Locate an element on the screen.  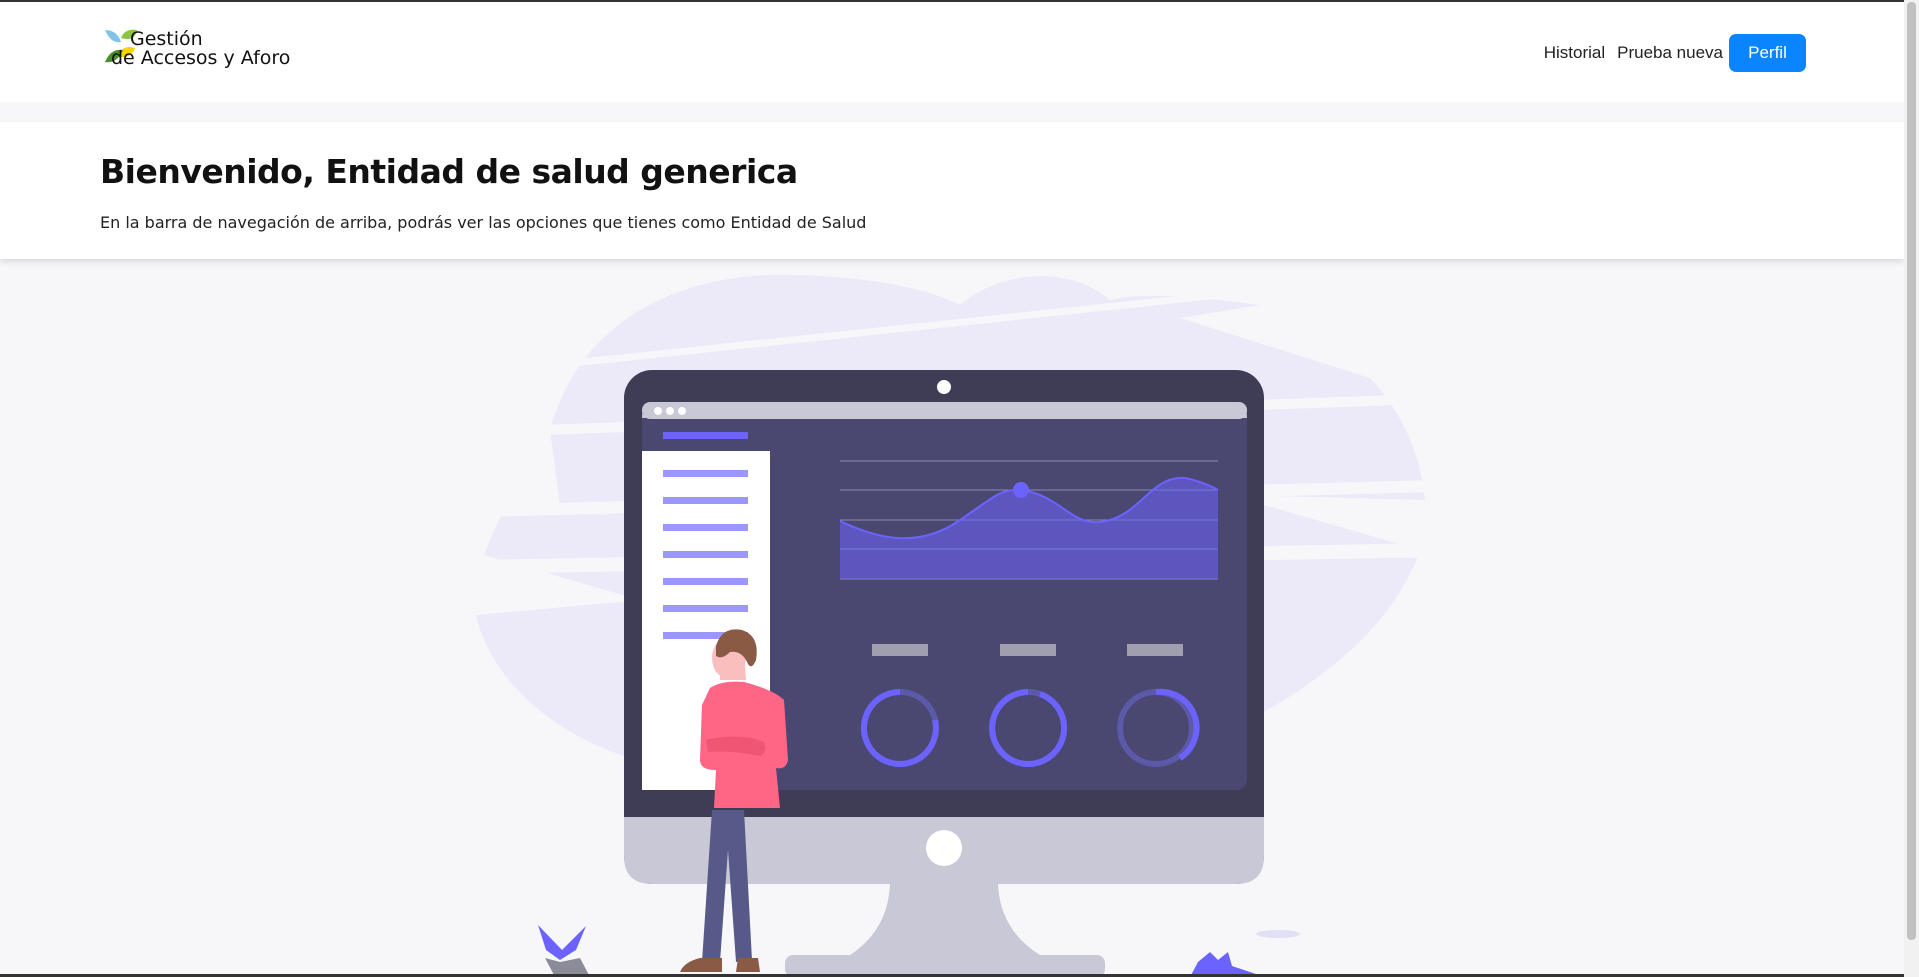
vertical-scrollbar is located at coordinates (1911, 488).